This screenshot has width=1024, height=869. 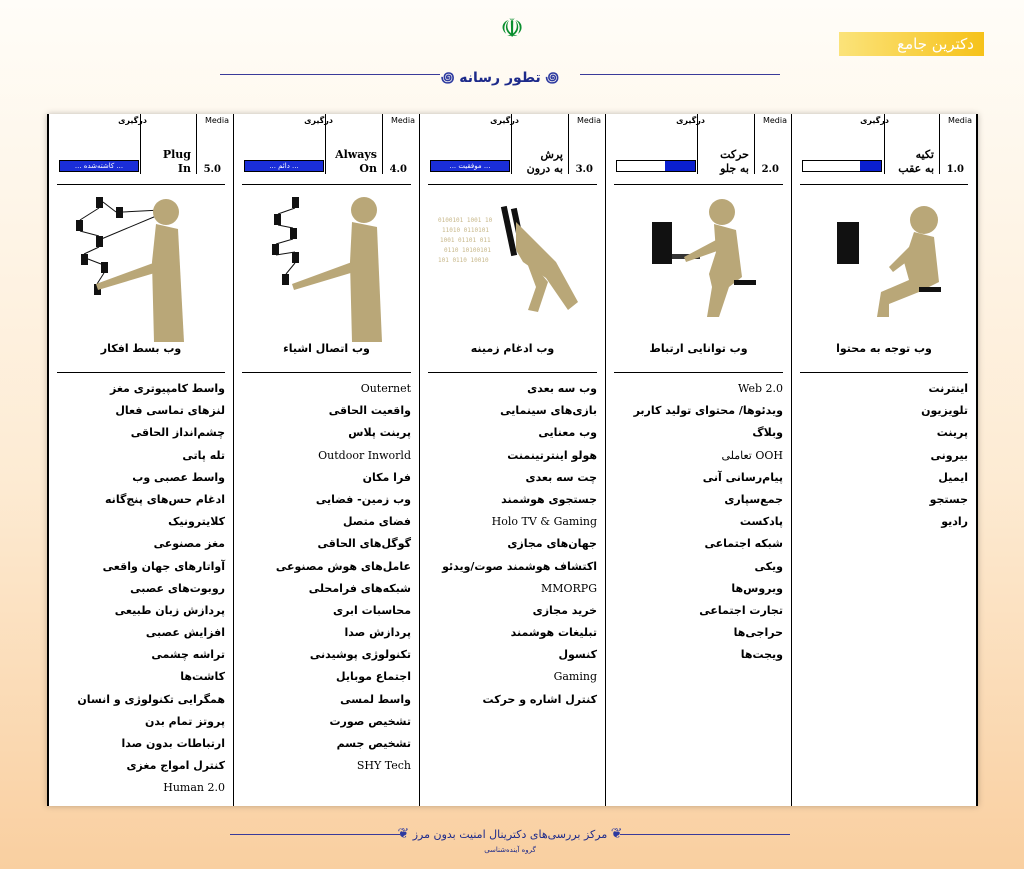 I want to click on ornament-right-icon: ꩜, so click(x=552, y=78).